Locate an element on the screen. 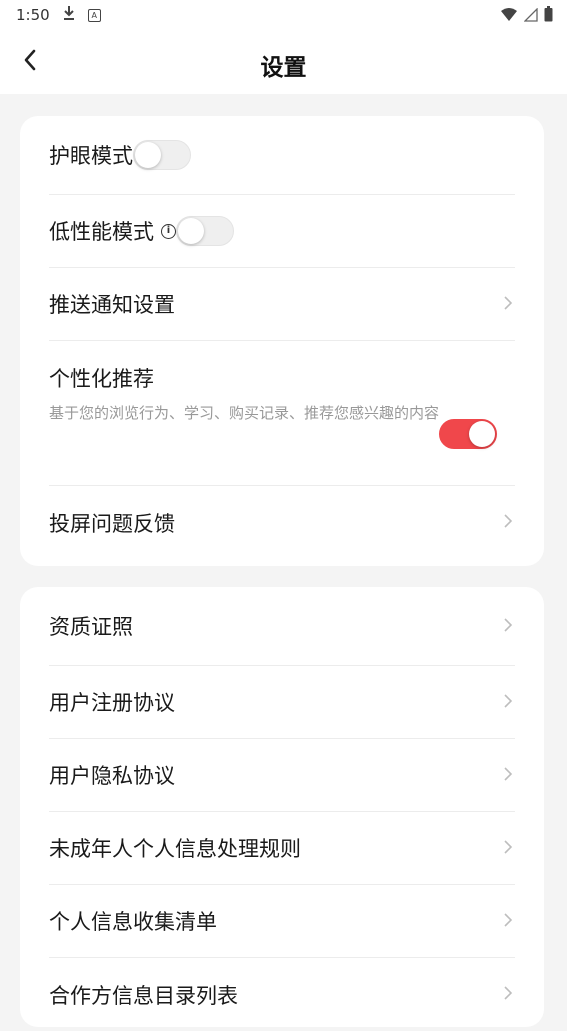 The height and width of the screenshot is (1031, 567). cast-feedback-label: 投屏问题反馈 is located at coordinates (112, 523).